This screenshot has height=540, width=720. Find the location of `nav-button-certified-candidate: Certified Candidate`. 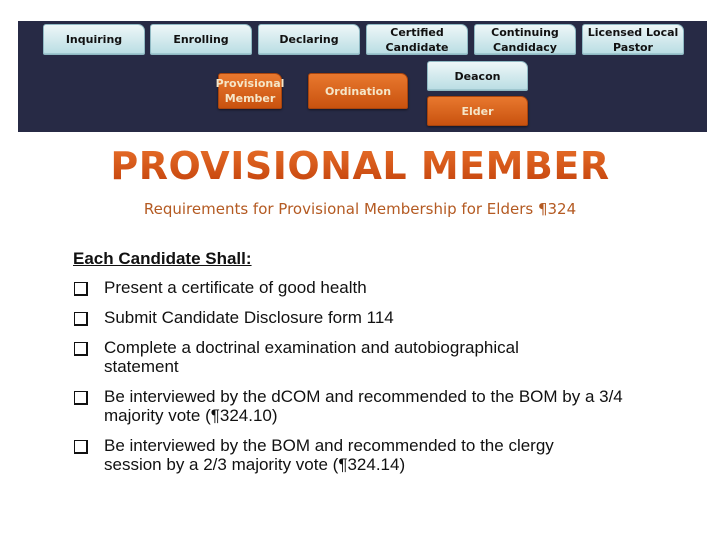

nav-button-certified-candidate: Certified Candidate is located at coordinates (417, 39).